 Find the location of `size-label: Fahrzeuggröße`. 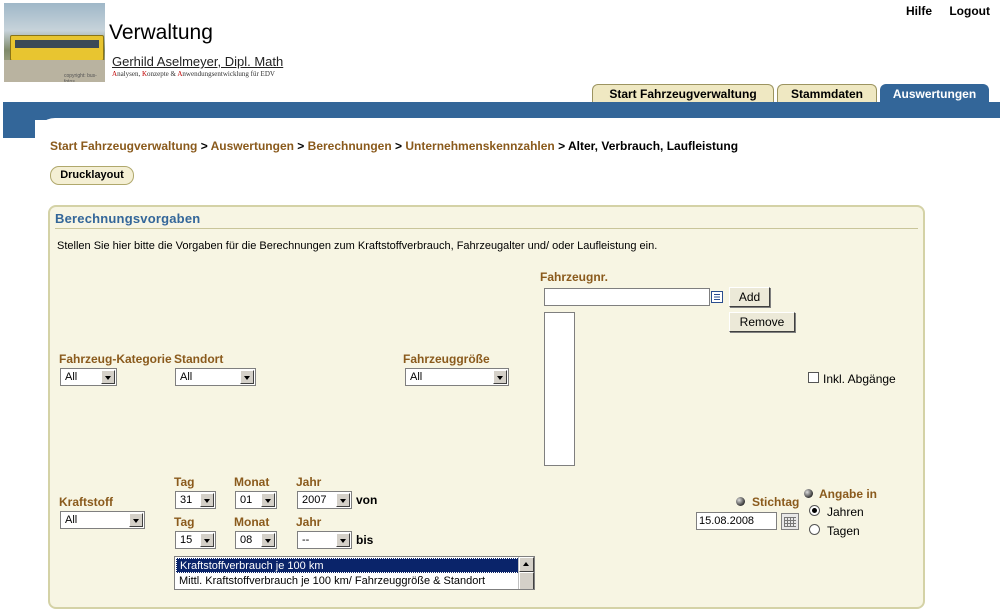

size-label: Fahrzeuggröße is located at coordinates (446, 359).